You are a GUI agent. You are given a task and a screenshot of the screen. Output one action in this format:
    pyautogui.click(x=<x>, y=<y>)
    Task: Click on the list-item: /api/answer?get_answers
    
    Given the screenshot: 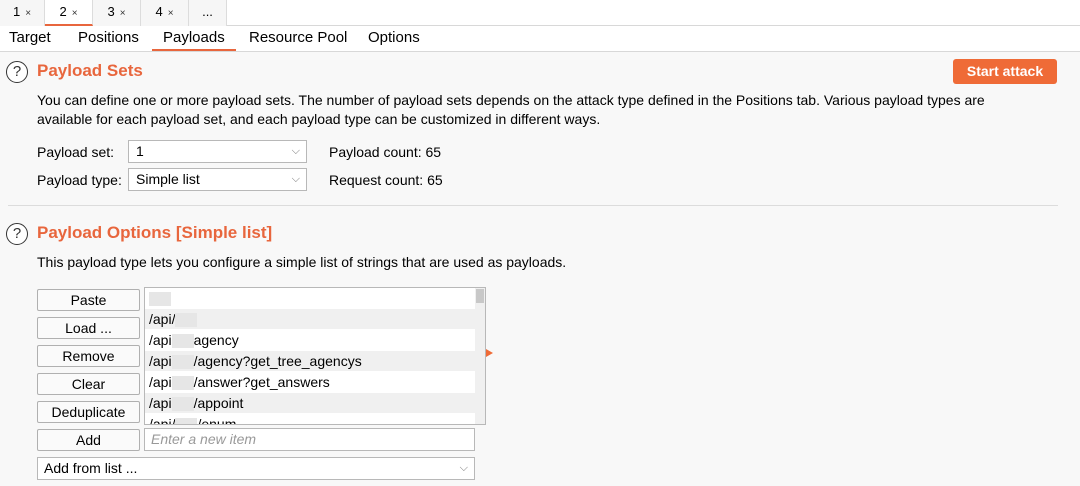 What is the action you would take?
    pyautogui.click(x=310, y=382)
    